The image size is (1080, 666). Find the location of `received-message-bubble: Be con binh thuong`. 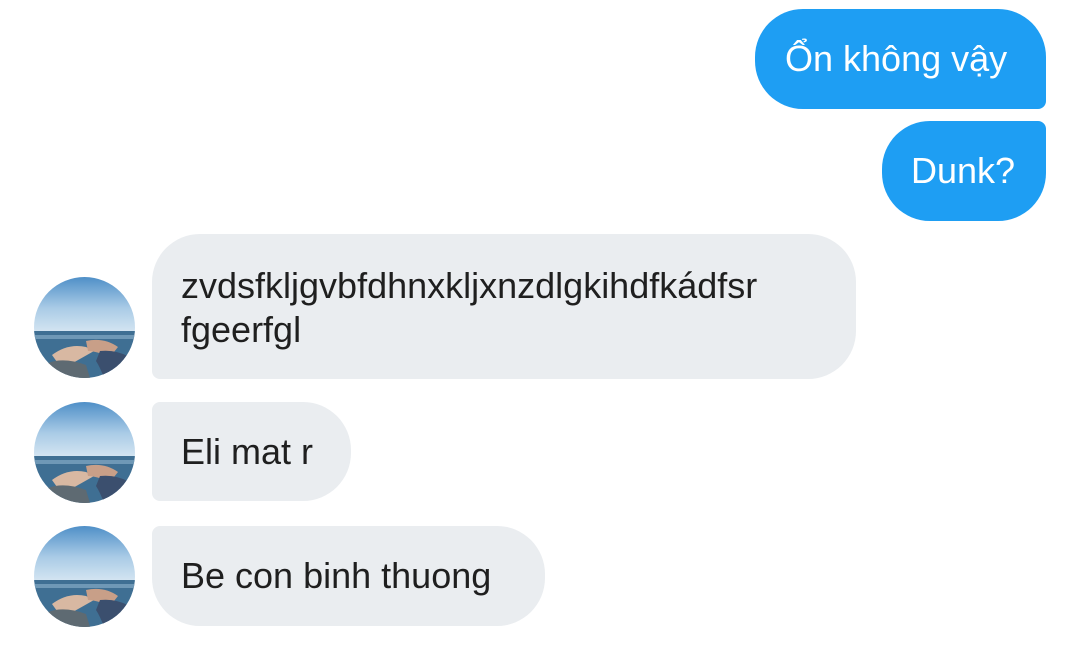

received-message-bubble: Be con binh thuong is located at coordinates (348, 576).